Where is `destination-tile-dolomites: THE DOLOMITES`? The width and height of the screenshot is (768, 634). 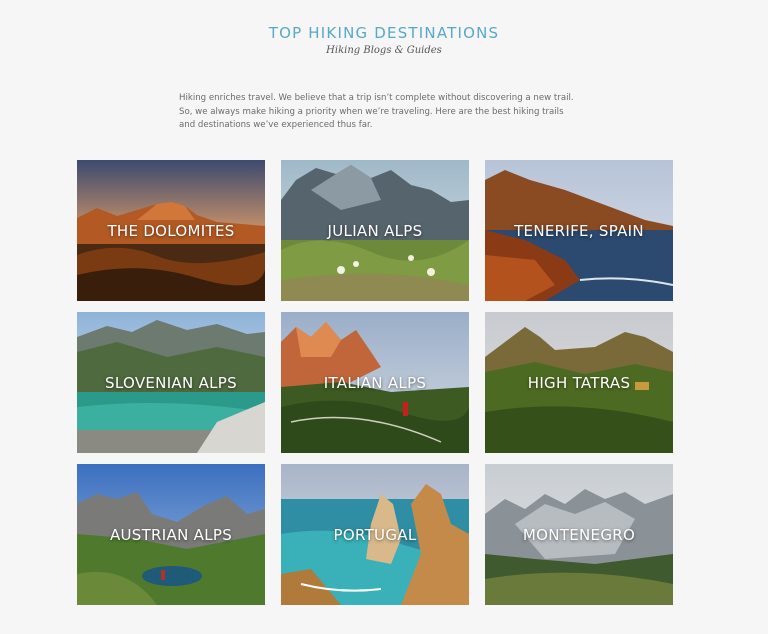
destination-tile-dolomites: THE DOLOMITES is located at coordinates (171, 230).